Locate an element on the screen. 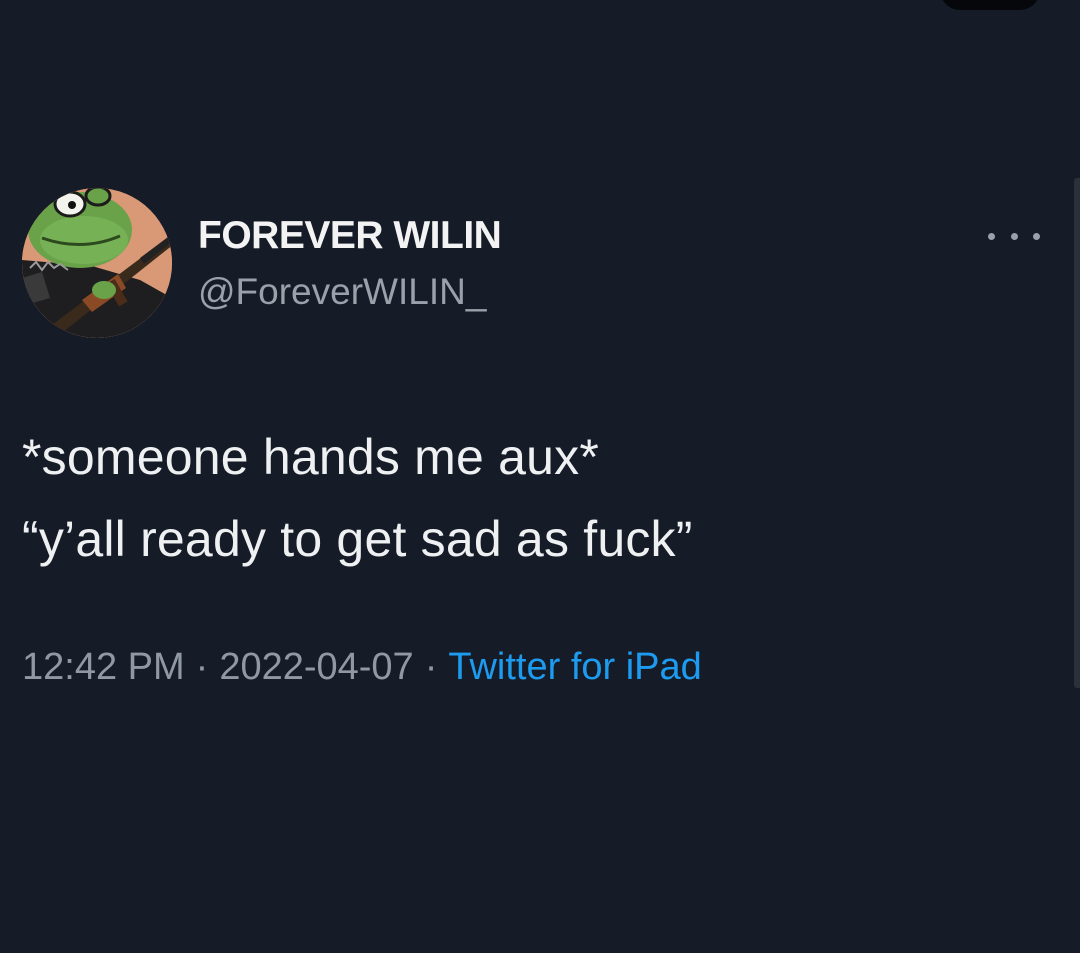  more-horizontal-icon is located at coordinates (991, 236).